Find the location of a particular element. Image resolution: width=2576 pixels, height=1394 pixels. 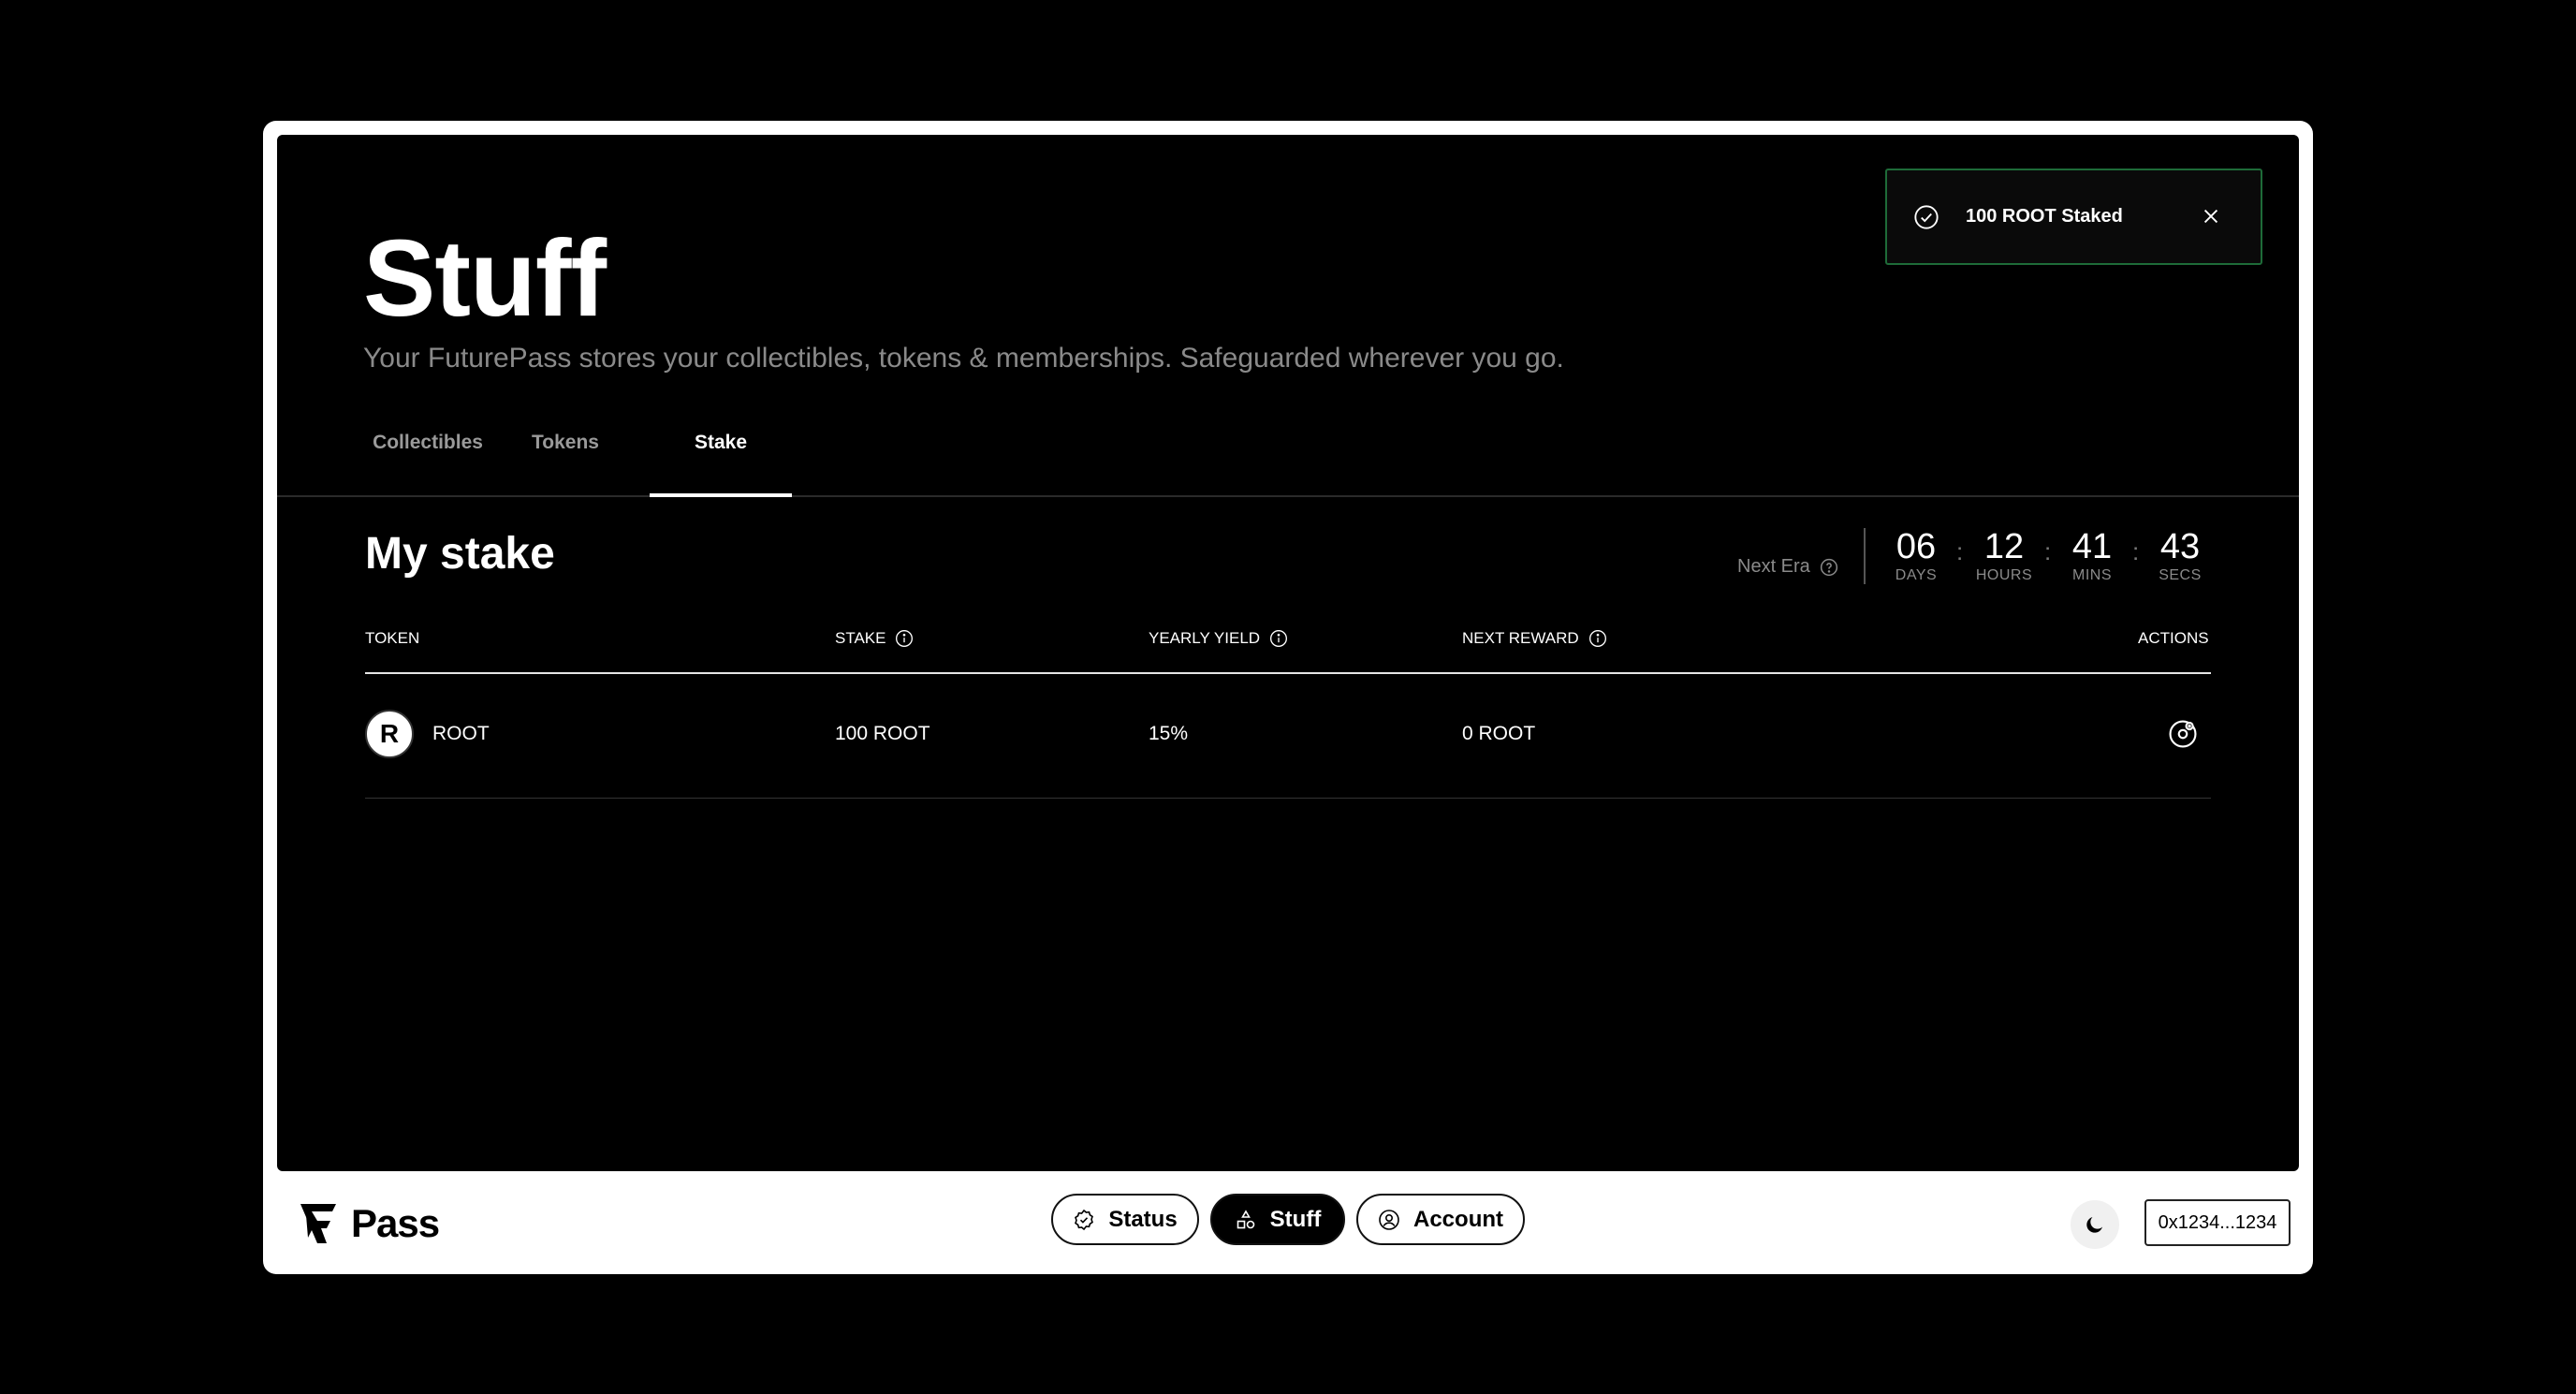

column-header-next-reward: NEXT REWARD is located at coordinates (1534, 638).